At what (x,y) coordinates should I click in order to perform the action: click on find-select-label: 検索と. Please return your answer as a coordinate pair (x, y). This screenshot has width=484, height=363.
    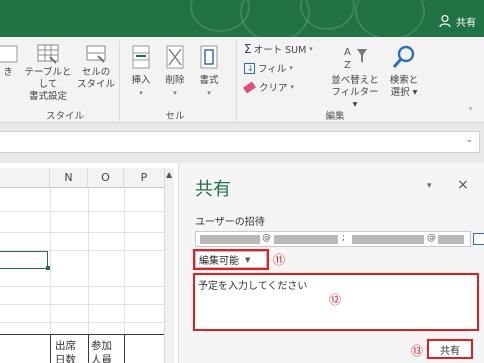
    Looking at the image, I should click on (404, 80).